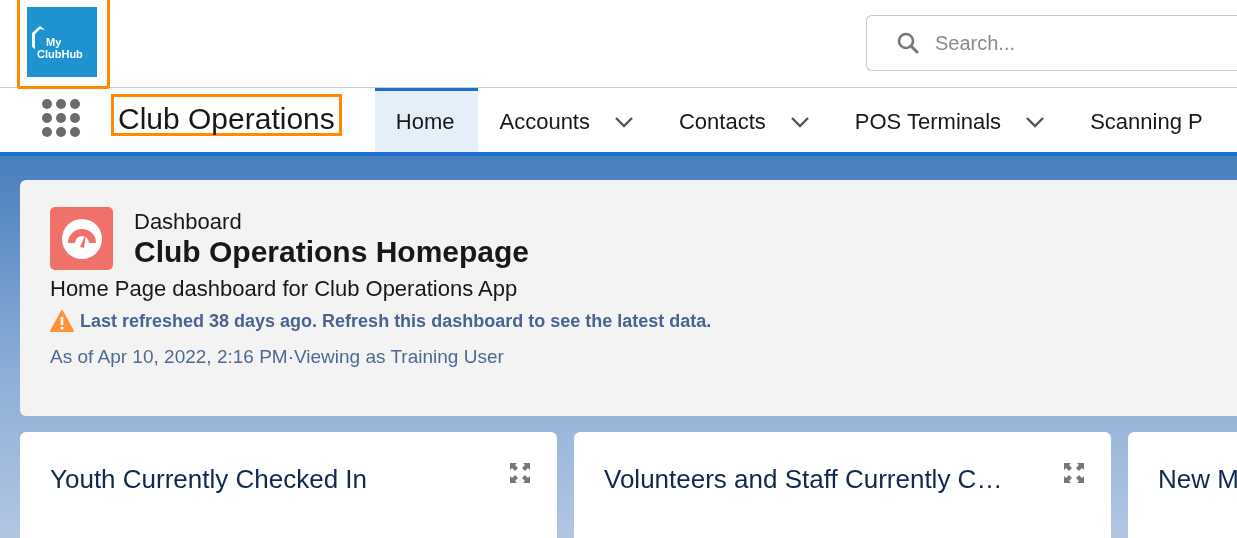 The image size is (1237, 538). What do you see at coordinates (188, 221) in the screenshot?
I see `record-type-label: Dashboard` at bounding box center [188, 221].